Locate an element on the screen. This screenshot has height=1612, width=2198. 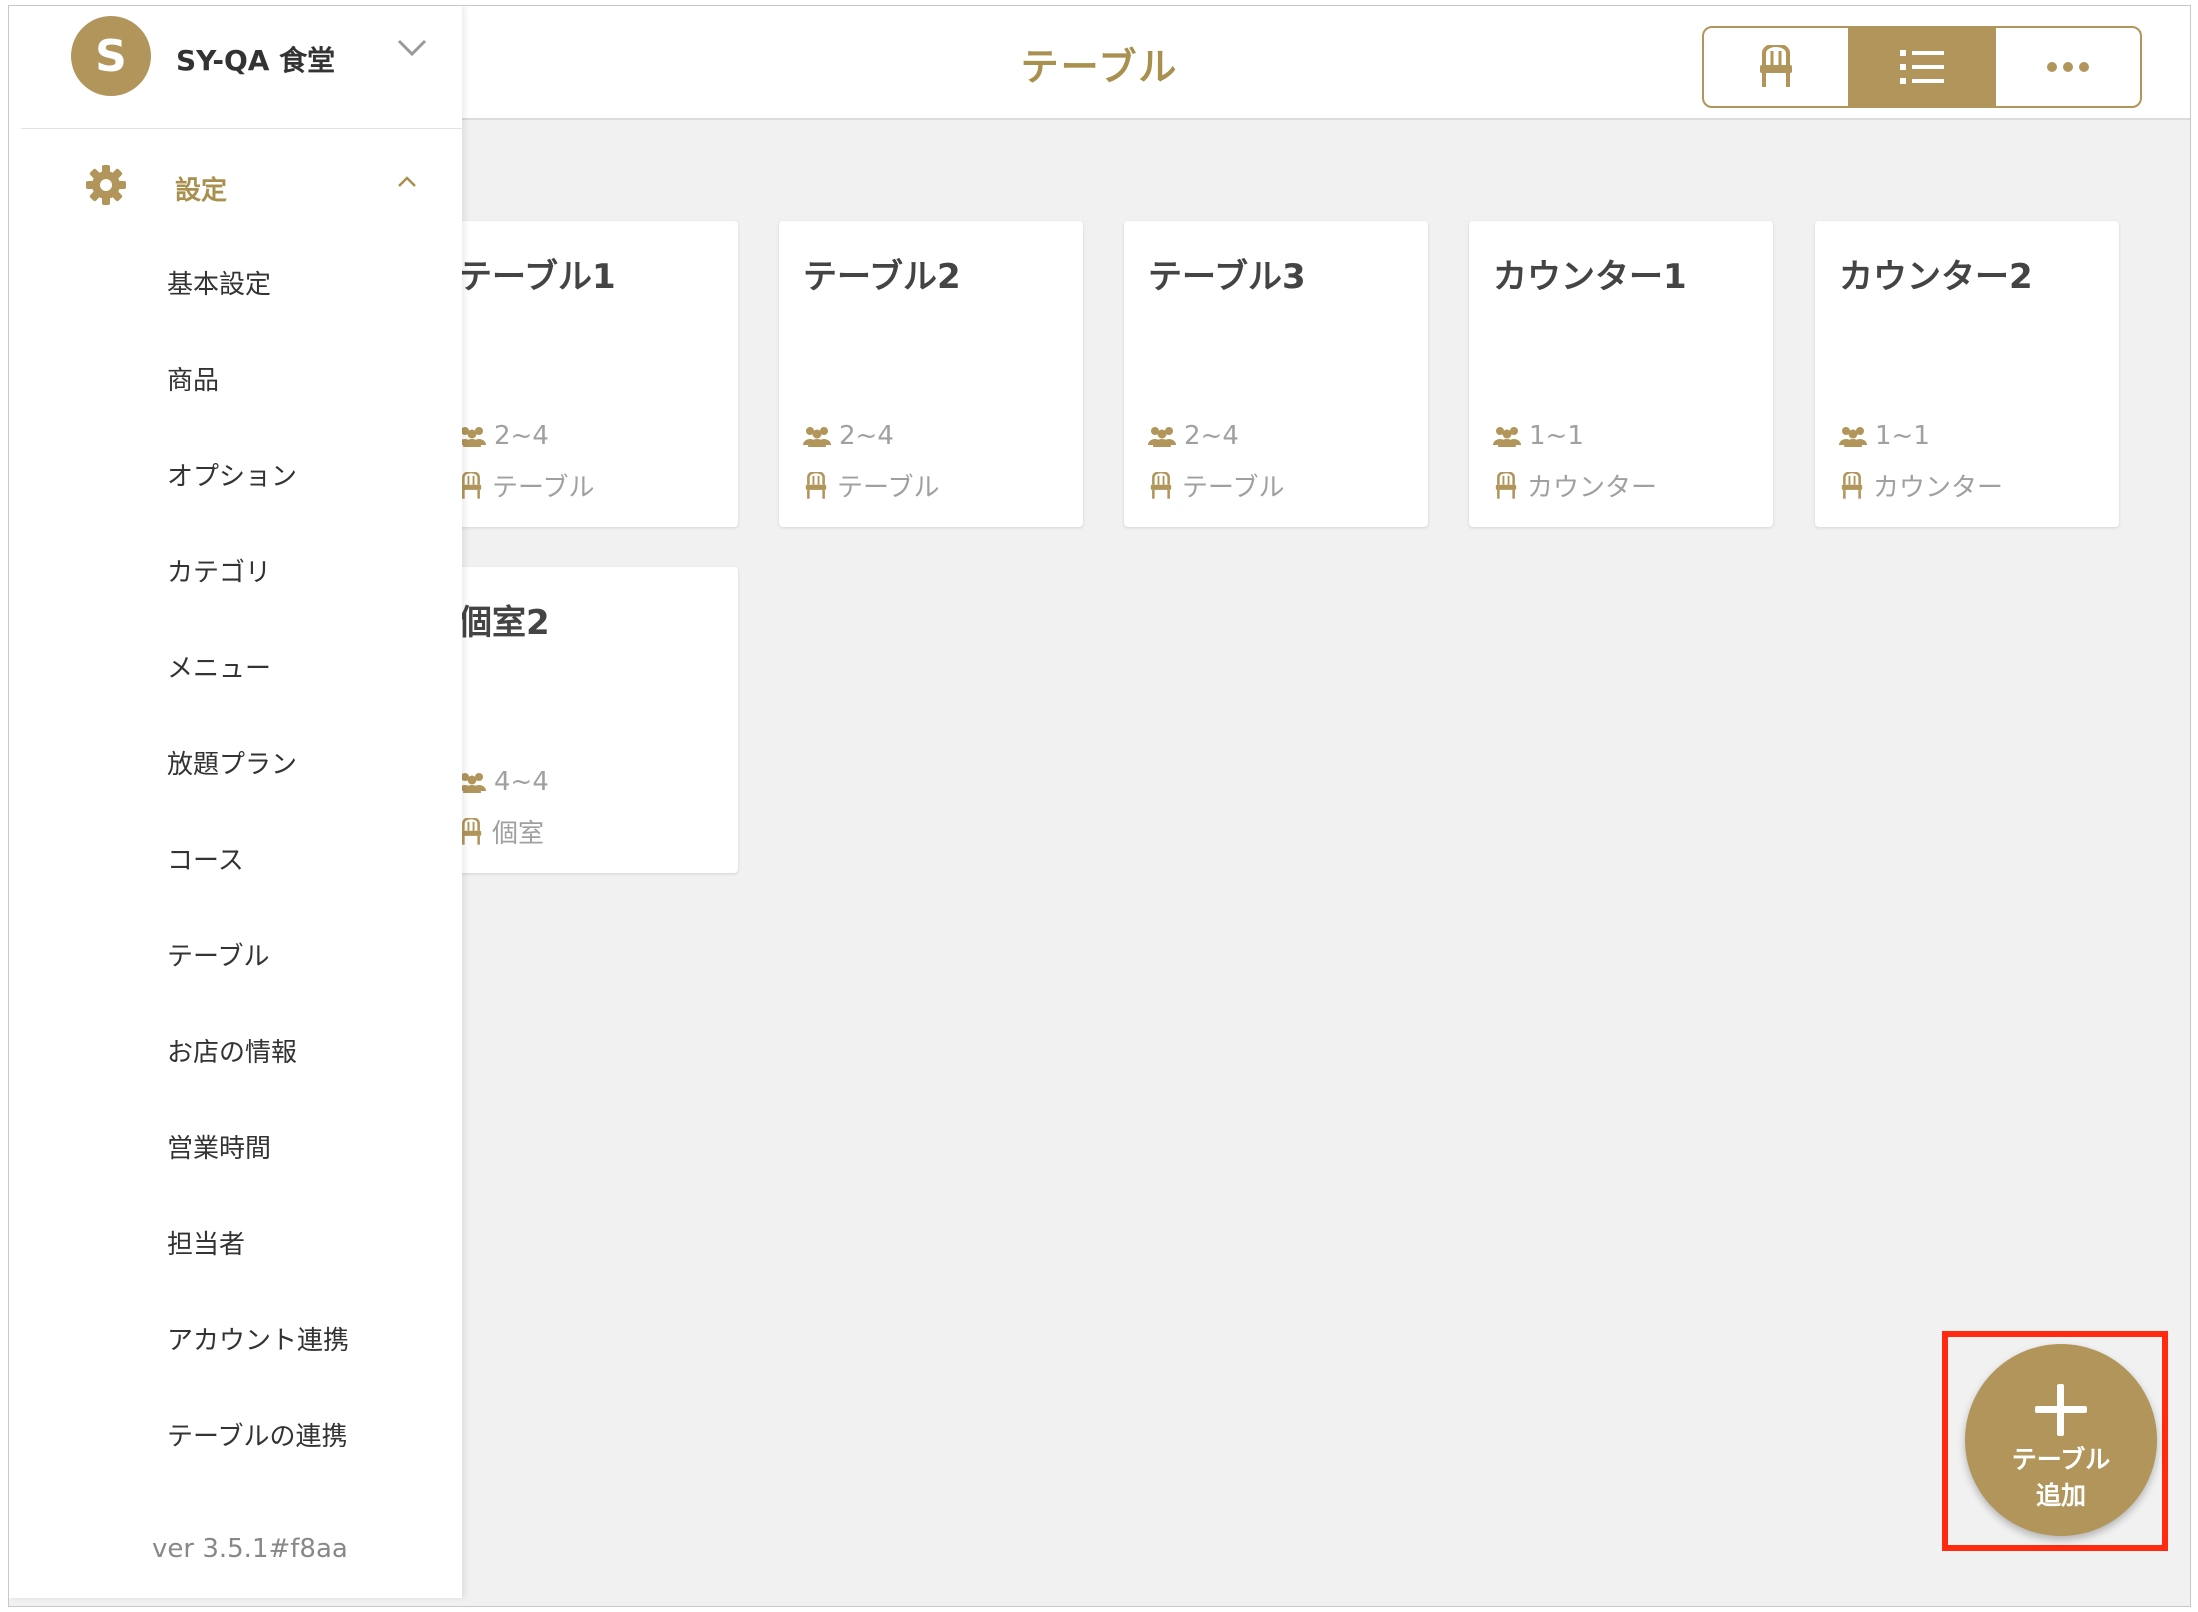
account-switcher: S SY-QA 食堂 is located at coordinates (241, 67).